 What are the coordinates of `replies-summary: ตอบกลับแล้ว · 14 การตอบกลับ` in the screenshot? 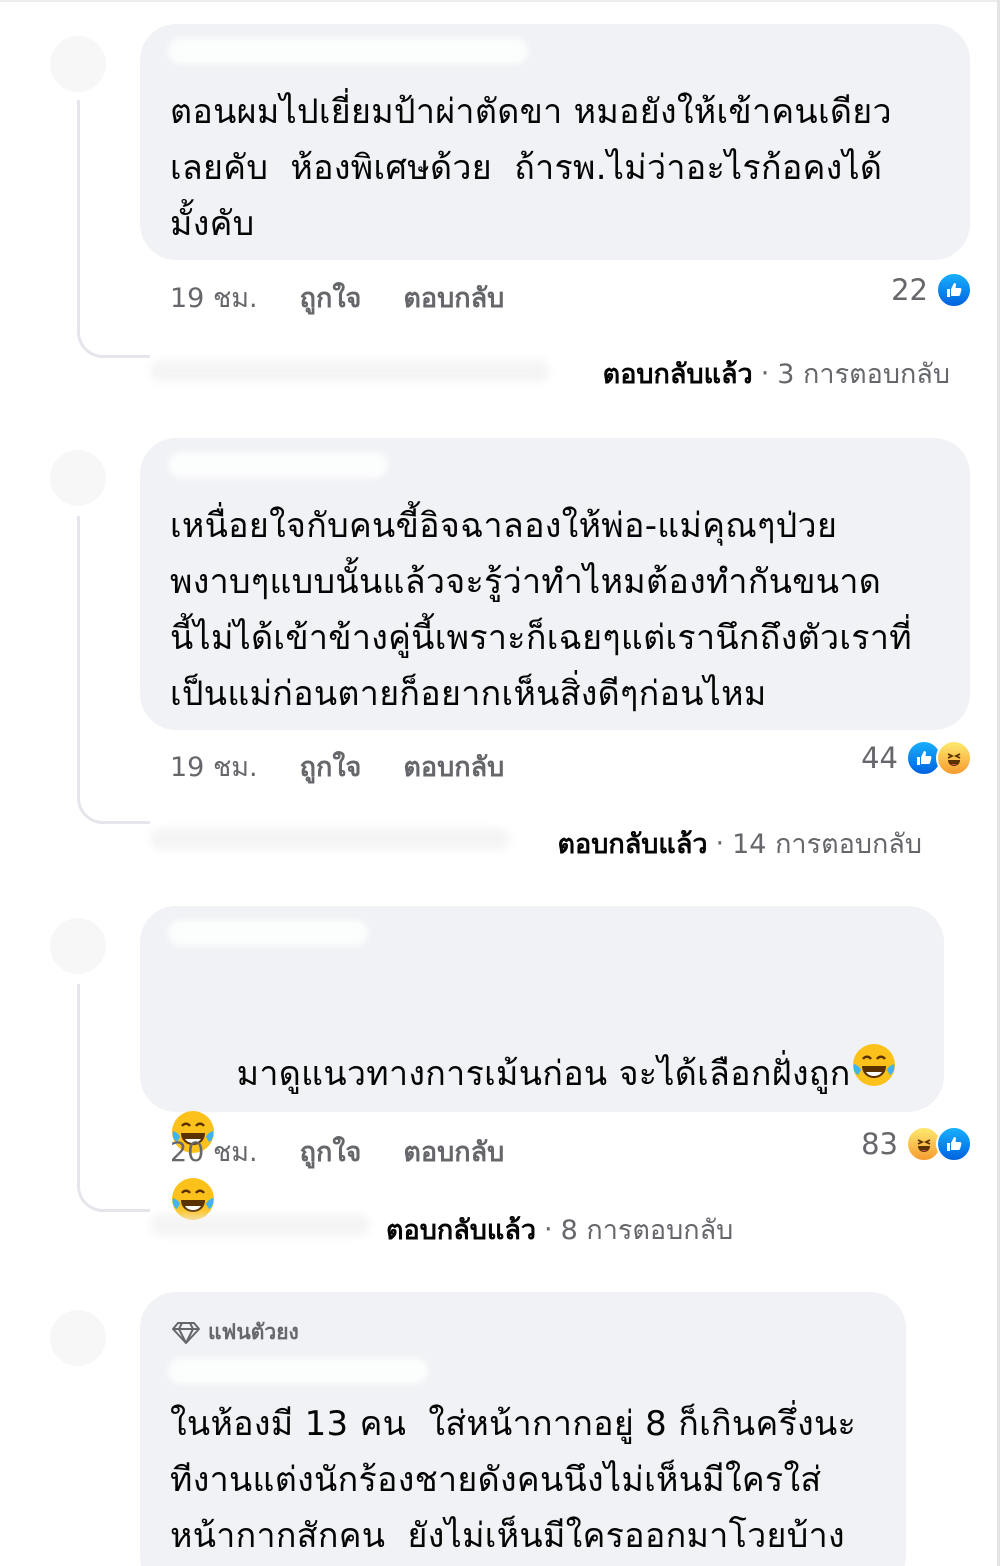 It's located at (740, 843).